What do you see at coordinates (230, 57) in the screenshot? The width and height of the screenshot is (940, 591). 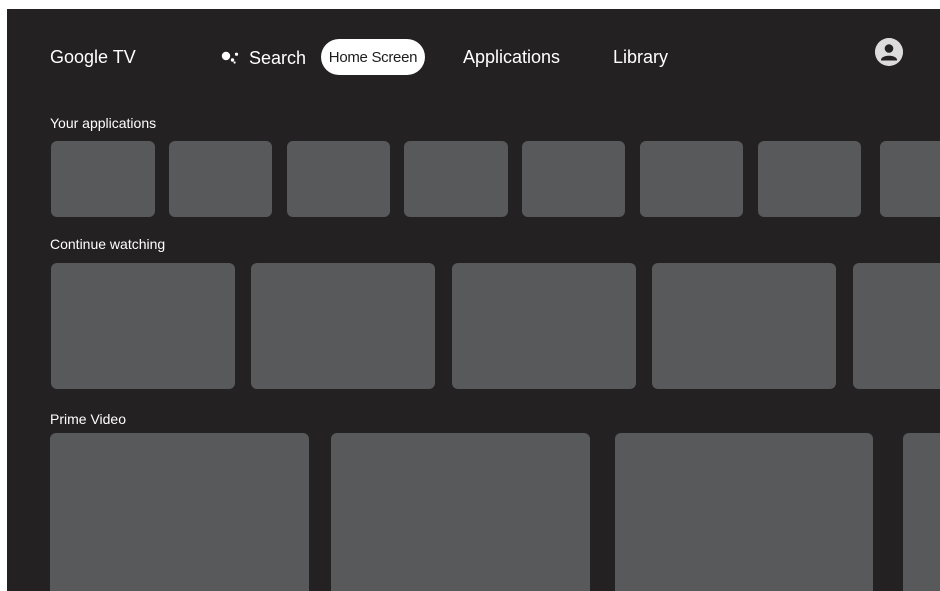 I see `google-assistant-icon` at bounding box center [230, 57].